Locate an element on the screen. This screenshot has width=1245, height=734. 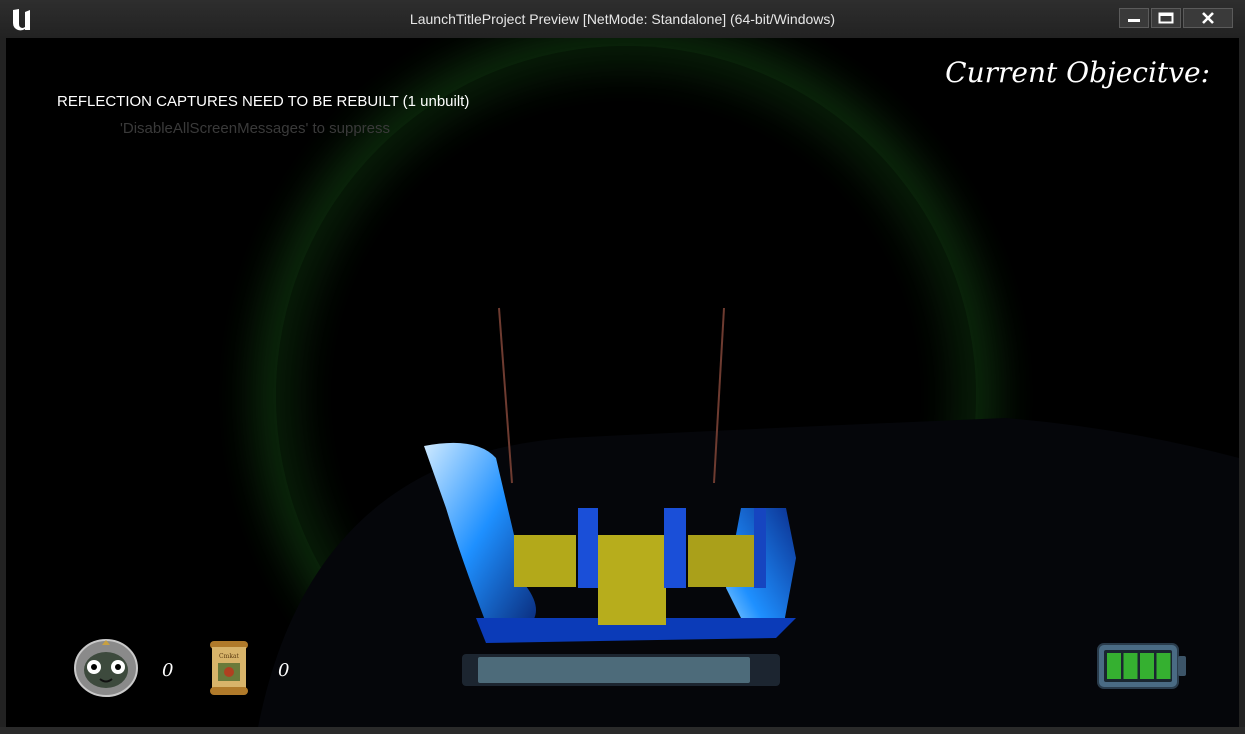
minimize-icon is located at coordinates (1134, 20).